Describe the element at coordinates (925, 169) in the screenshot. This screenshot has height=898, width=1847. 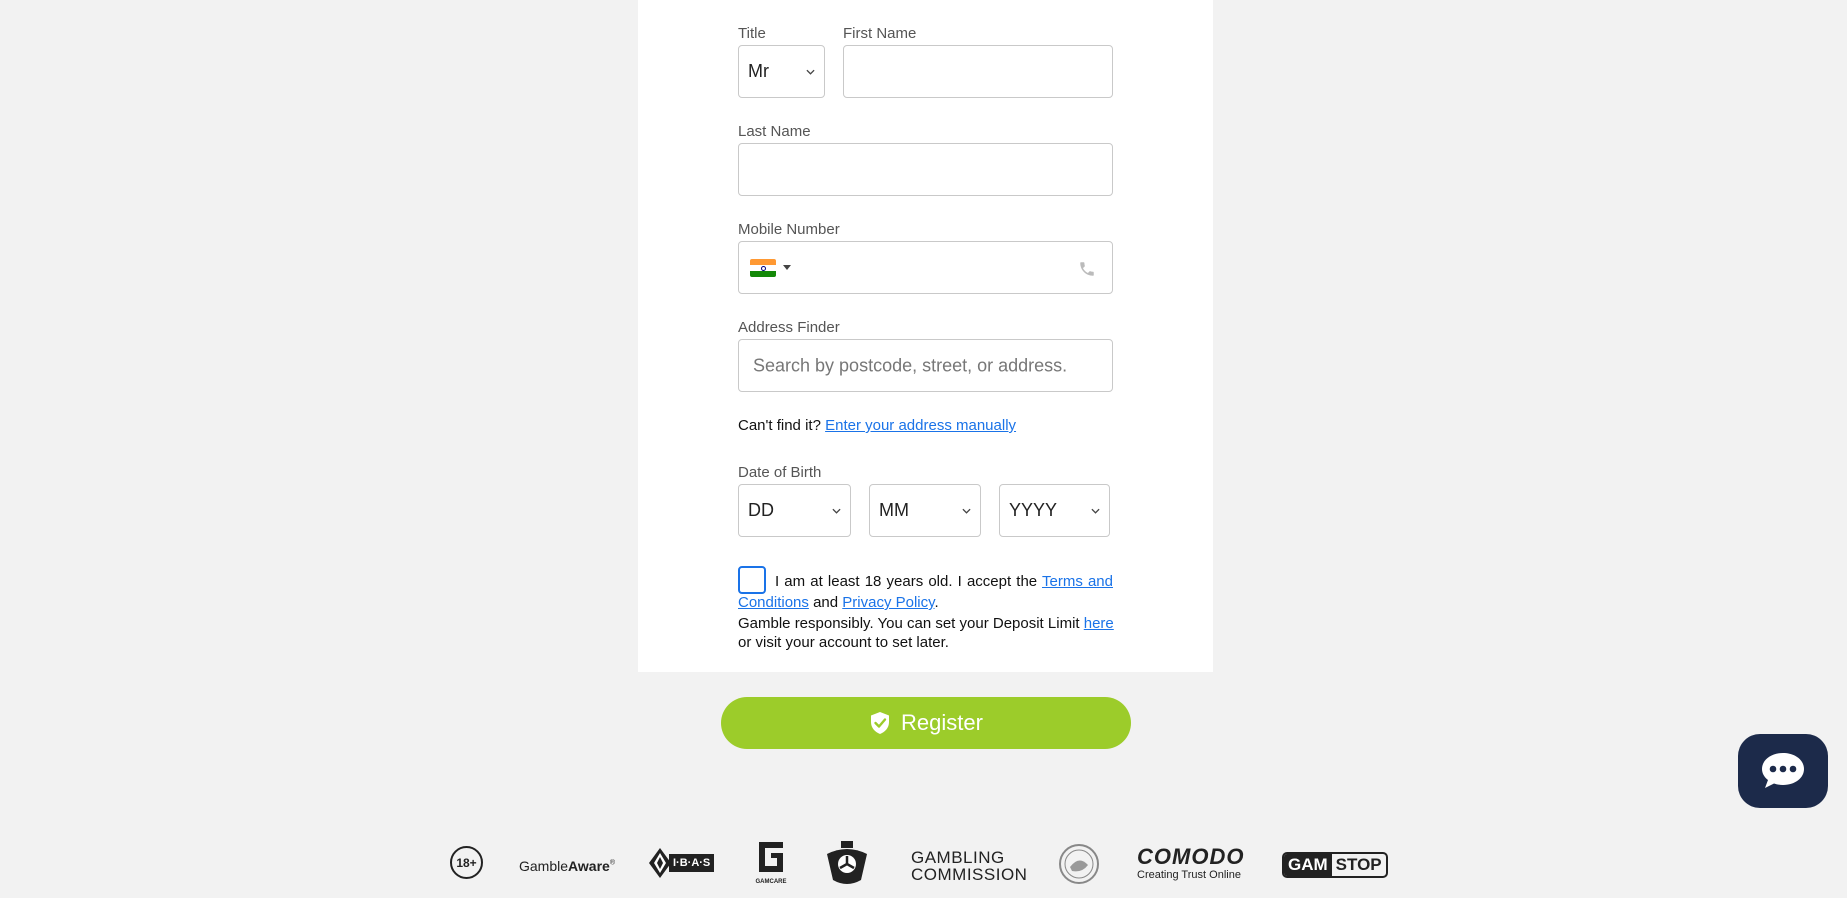
I see `last-name-input` at that location.